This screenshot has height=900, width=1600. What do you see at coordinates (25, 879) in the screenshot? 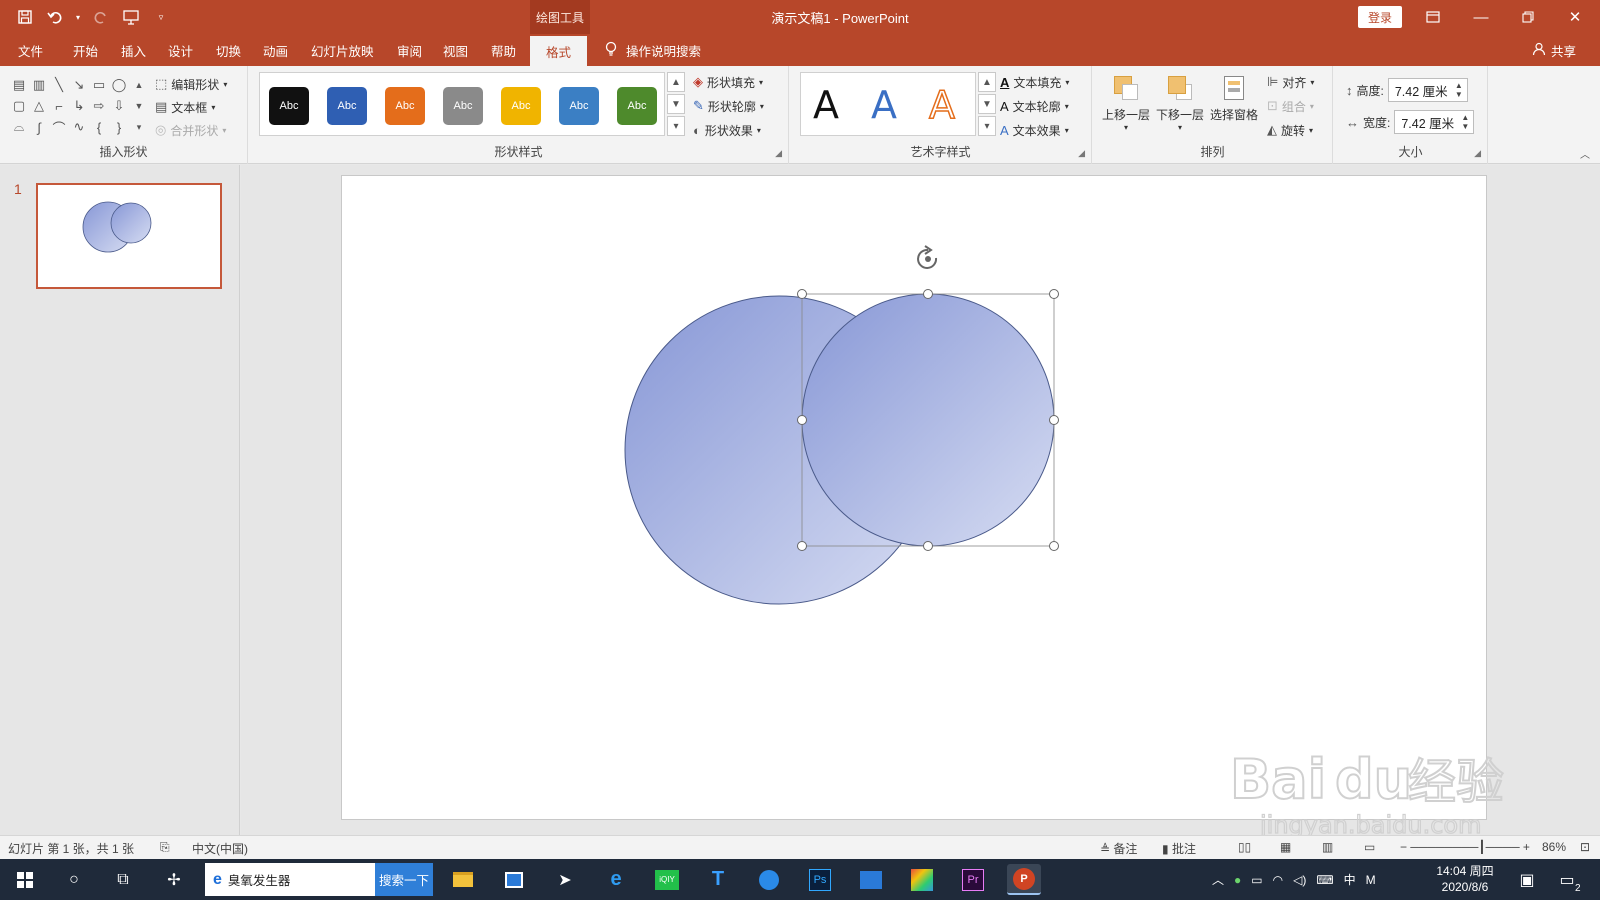
I see `windows-start-icon` at bounding box center [25, 879].